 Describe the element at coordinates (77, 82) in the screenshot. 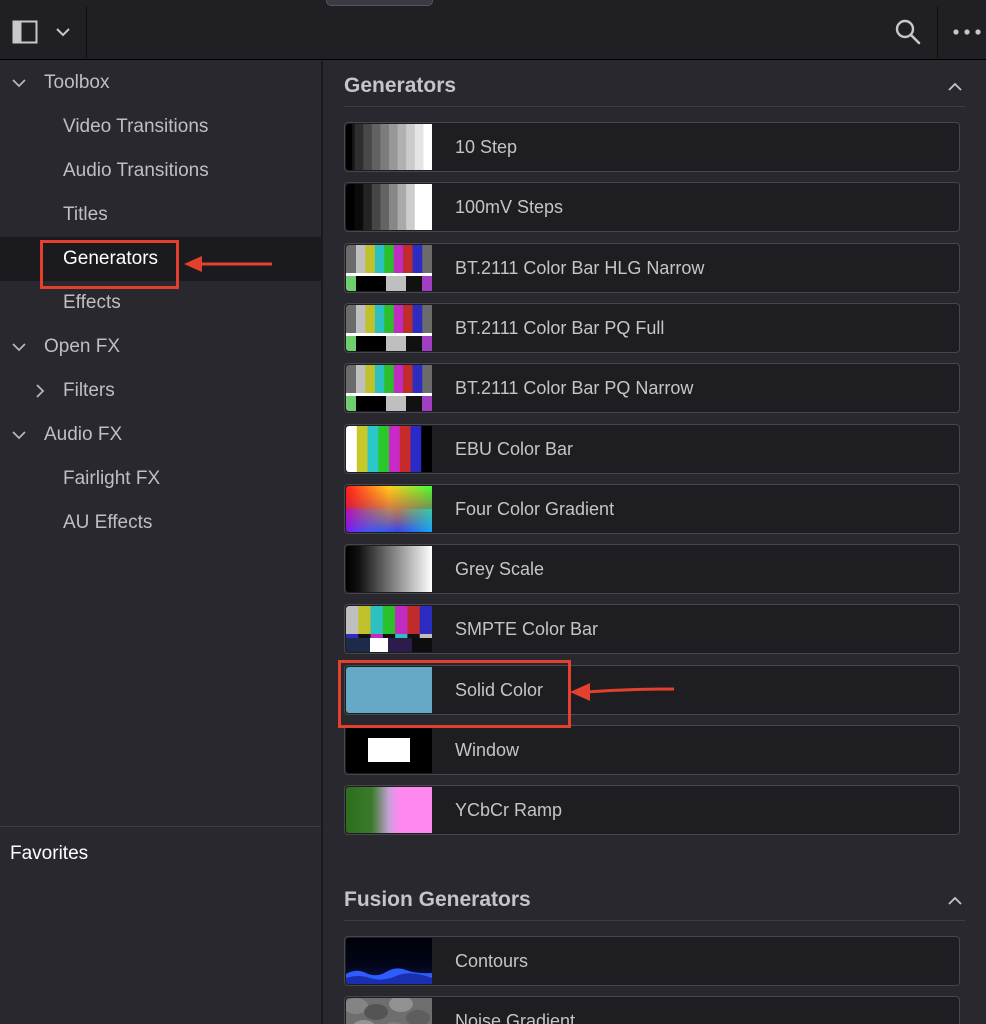

I see `sidebar-item-label: Toolbox` at that location.